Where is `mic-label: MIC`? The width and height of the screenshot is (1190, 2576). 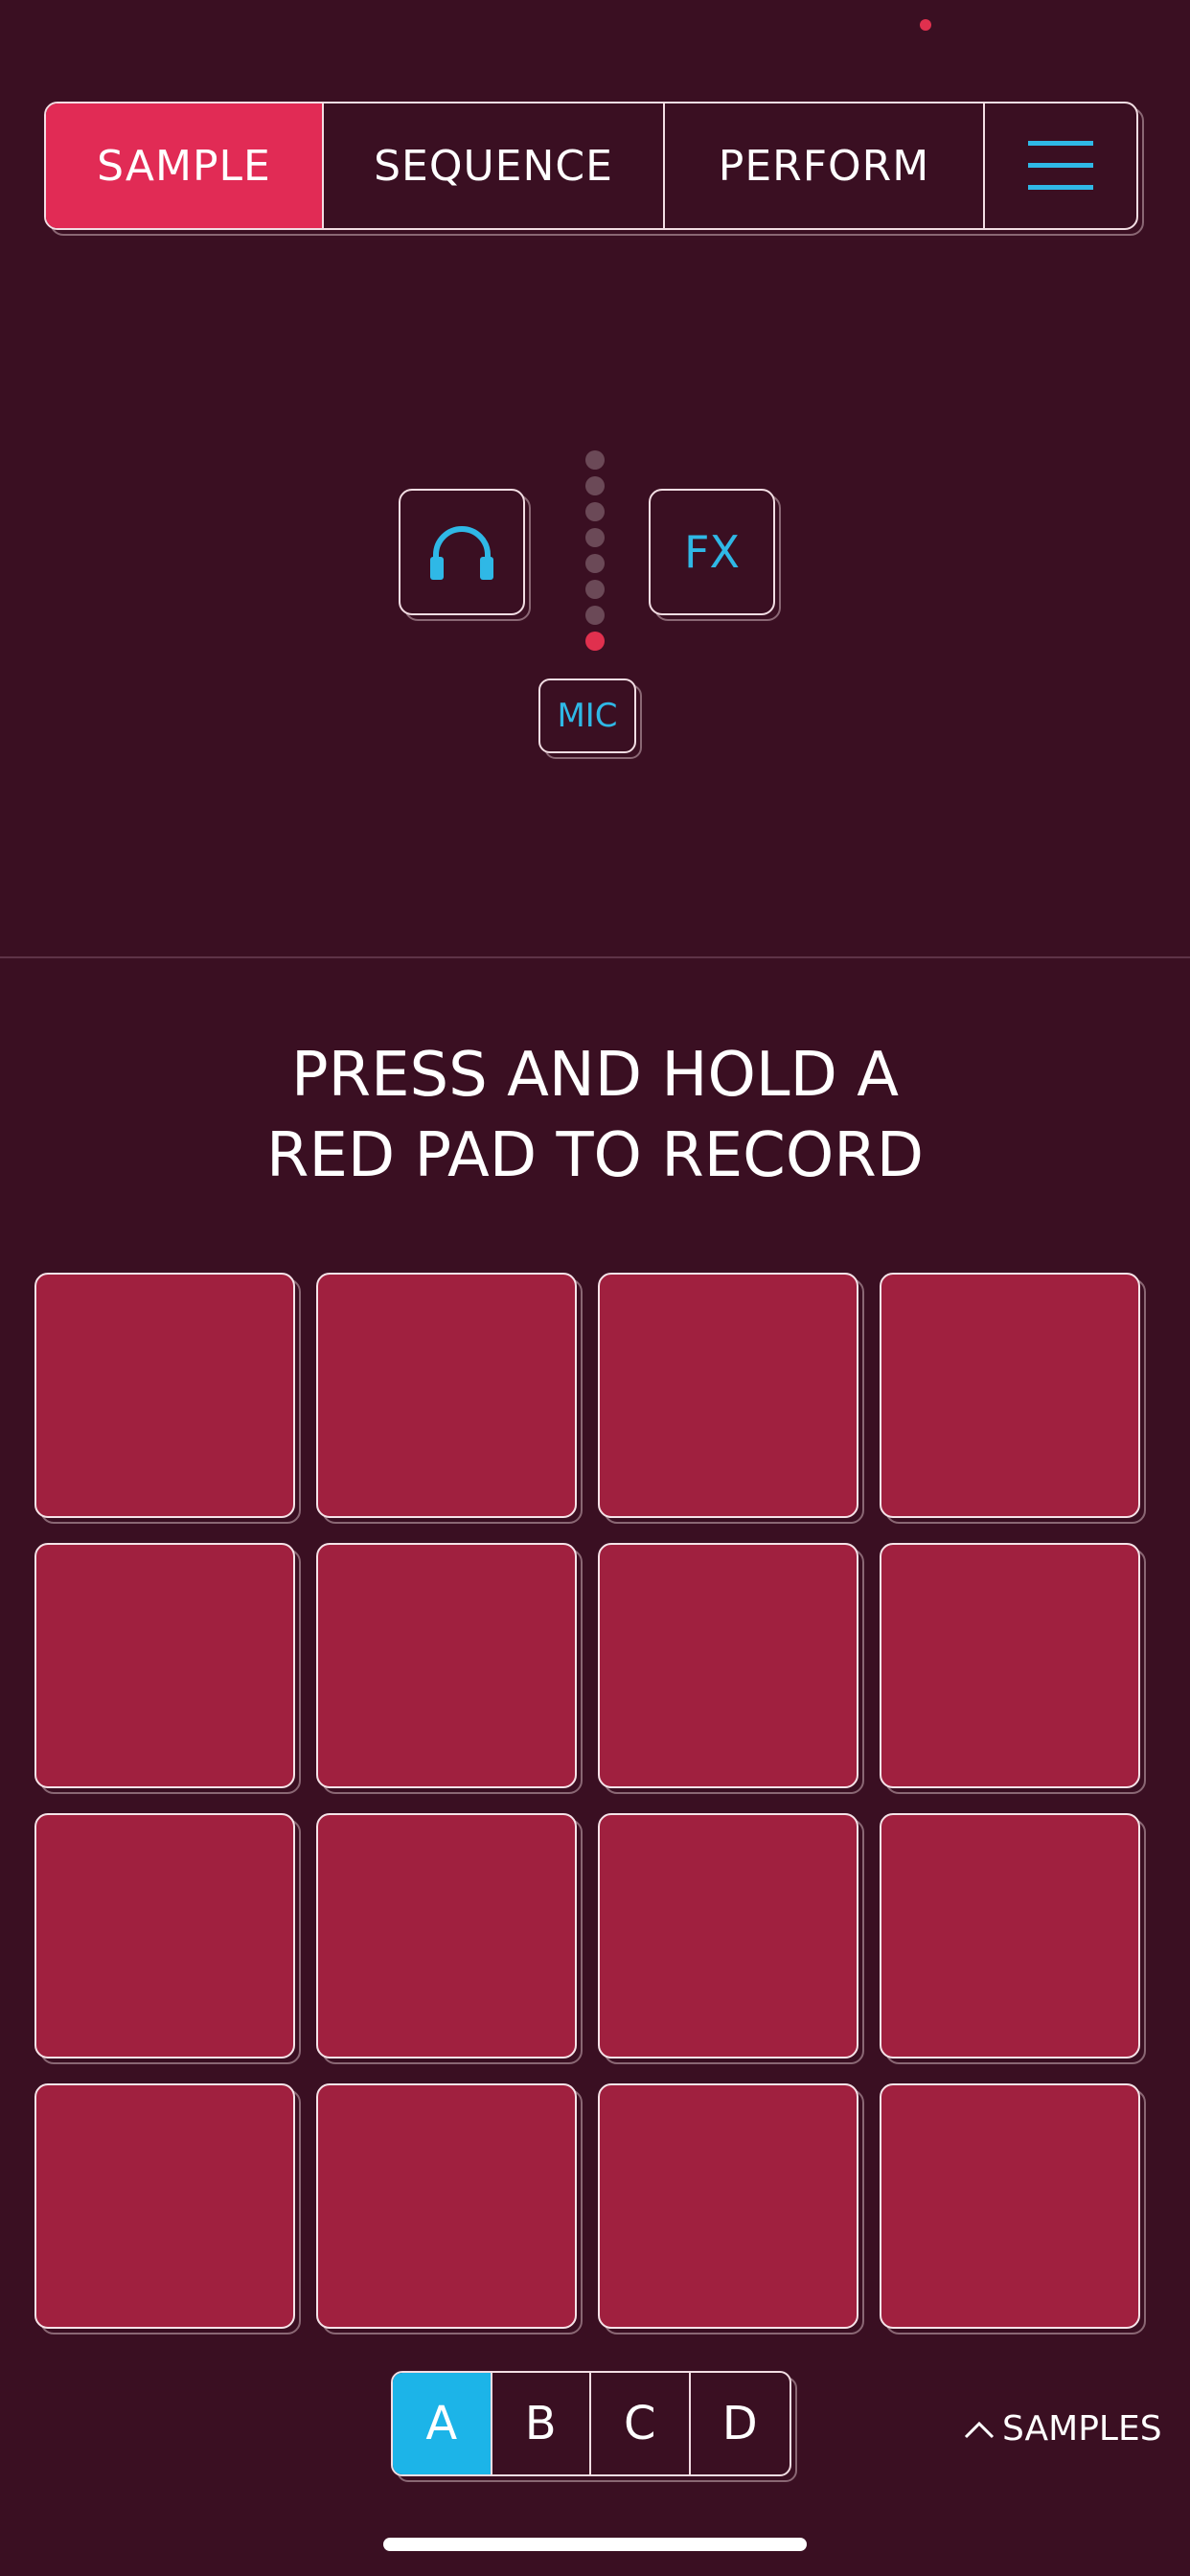
mic-label: MIC is located at coordinates (587, 715).